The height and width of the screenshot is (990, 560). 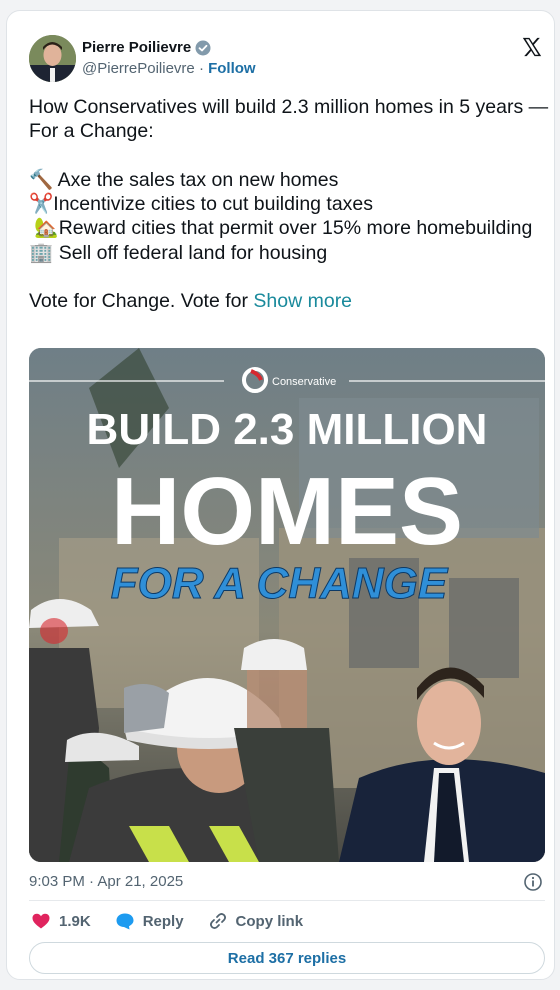 What do you see at coordinates (304, 382) in the screenshot?
I see `brand-label: Conservative` at bounding box center [304, 382].